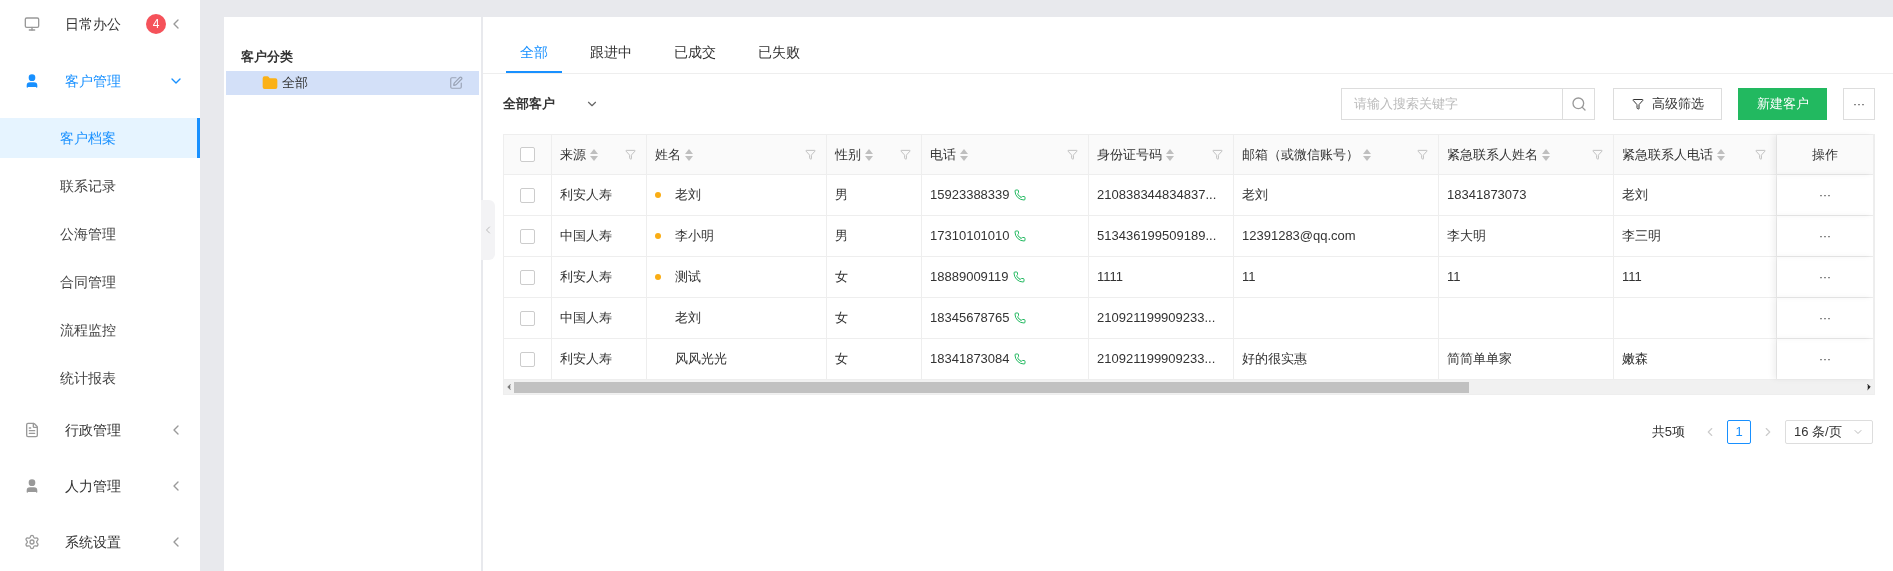  Describe the element at coordinates (970, 359) in the screenshot. I see `table-cell-text: 18341873084` at that location.